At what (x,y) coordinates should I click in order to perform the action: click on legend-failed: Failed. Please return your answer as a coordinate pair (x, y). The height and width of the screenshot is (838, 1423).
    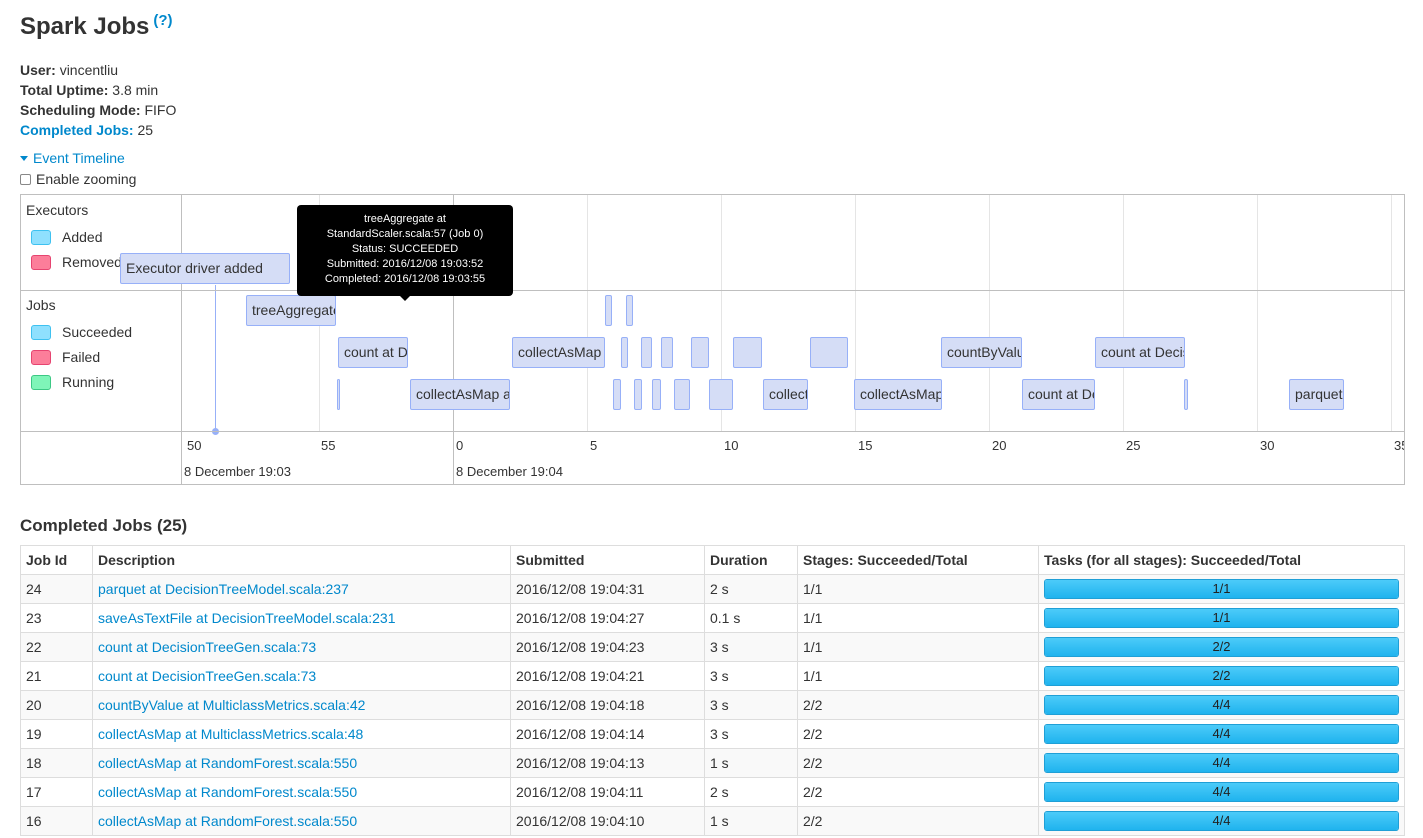
    Looking at the image, I should click on (65, 357).